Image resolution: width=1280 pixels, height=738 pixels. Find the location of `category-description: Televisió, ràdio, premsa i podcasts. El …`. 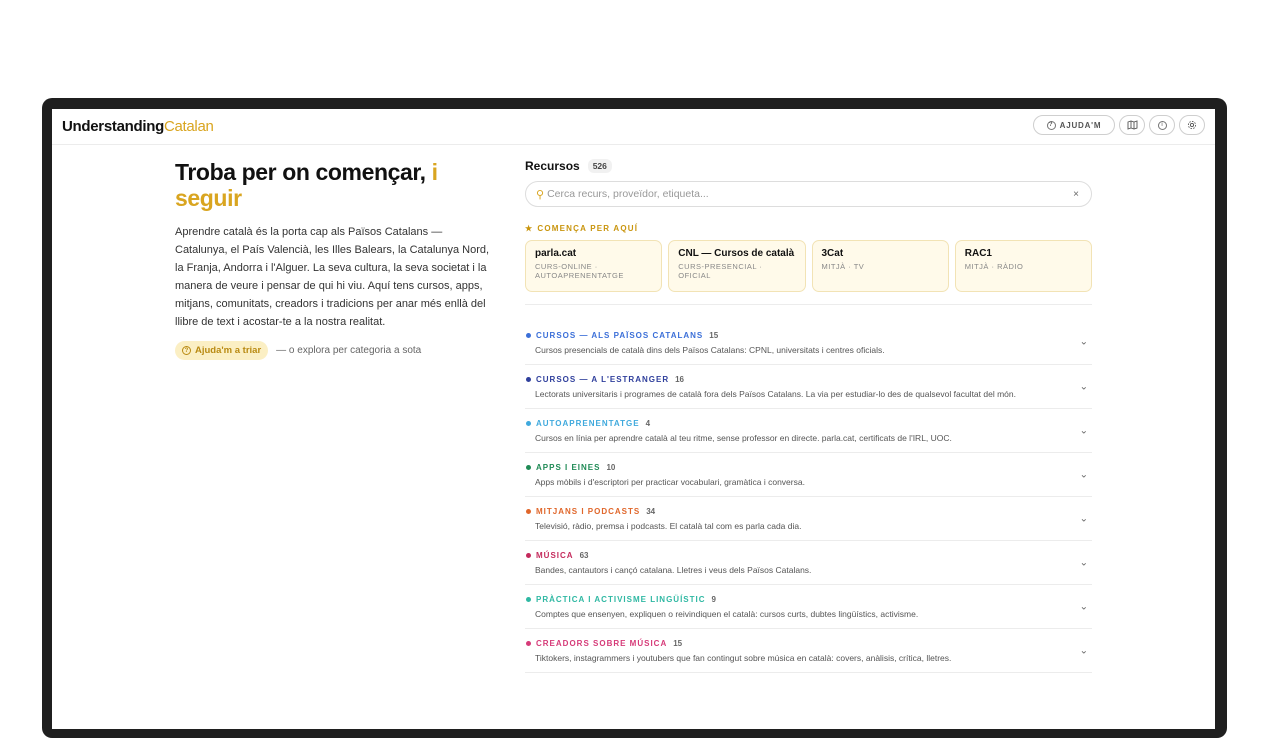

category-description: Televisió, ràdio, premsa i podcasts. El … is located at coordinates (668, 526).